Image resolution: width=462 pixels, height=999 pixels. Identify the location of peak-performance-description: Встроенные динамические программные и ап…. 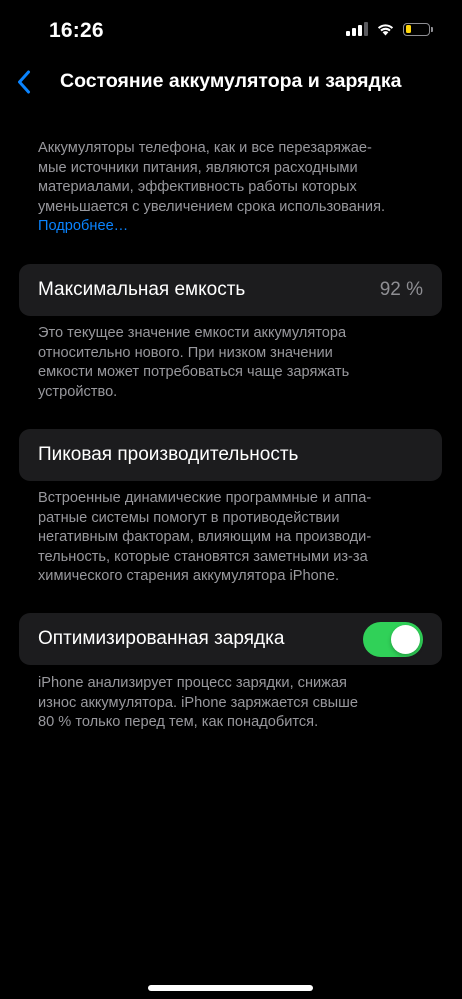
(234, 538).